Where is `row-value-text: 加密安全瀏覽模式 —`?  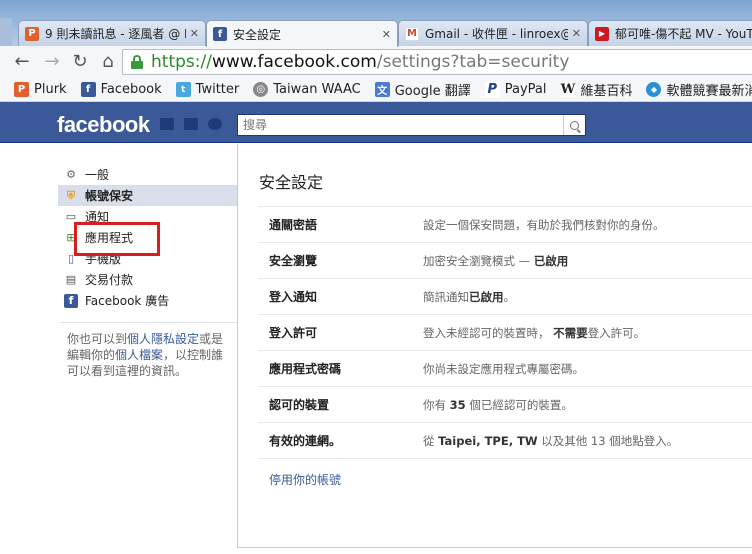 row-value-text: 加密安全瀏覽模式 — is located at coordinates (478, 260).